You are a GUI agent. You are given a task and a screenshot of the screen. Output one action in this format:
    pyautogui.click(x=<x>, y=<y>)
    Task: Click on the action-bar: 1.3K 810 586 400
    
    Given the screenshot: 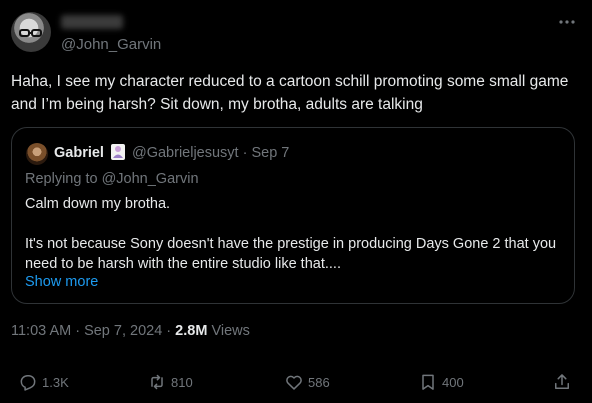 What is the action you would take?
    pyautogui.click(x=296, y=382)
    